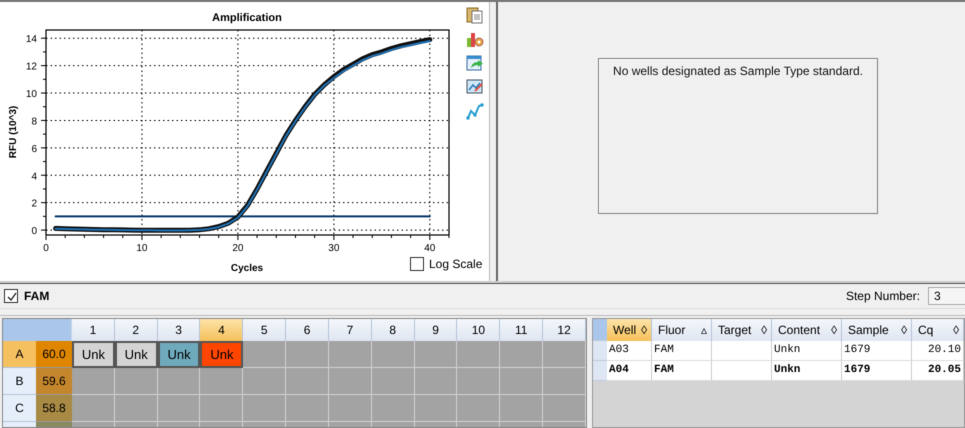 Image resolution: width=965 pixels, height=428 pixels. What do you see at coordinates (455, 264) in the screenshot?
I see `log-scale-label: Log Scale` at bounding box center [455, 264].